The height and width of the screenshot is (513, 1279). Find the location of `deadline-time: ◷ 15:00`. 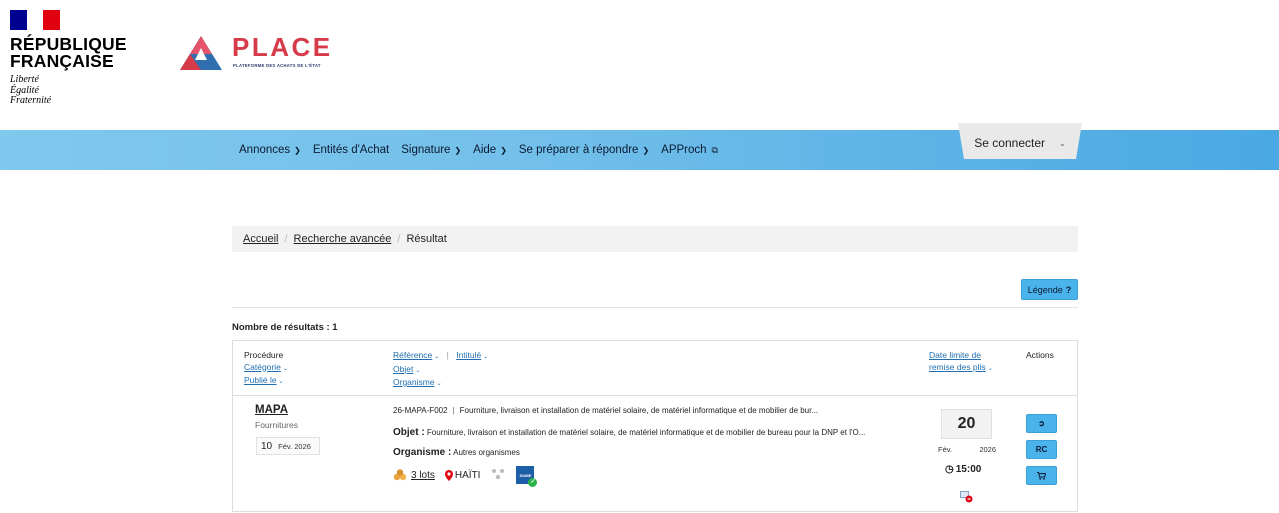

deadline-time: ◷ 15:00 is located at coordinates (963, 469).